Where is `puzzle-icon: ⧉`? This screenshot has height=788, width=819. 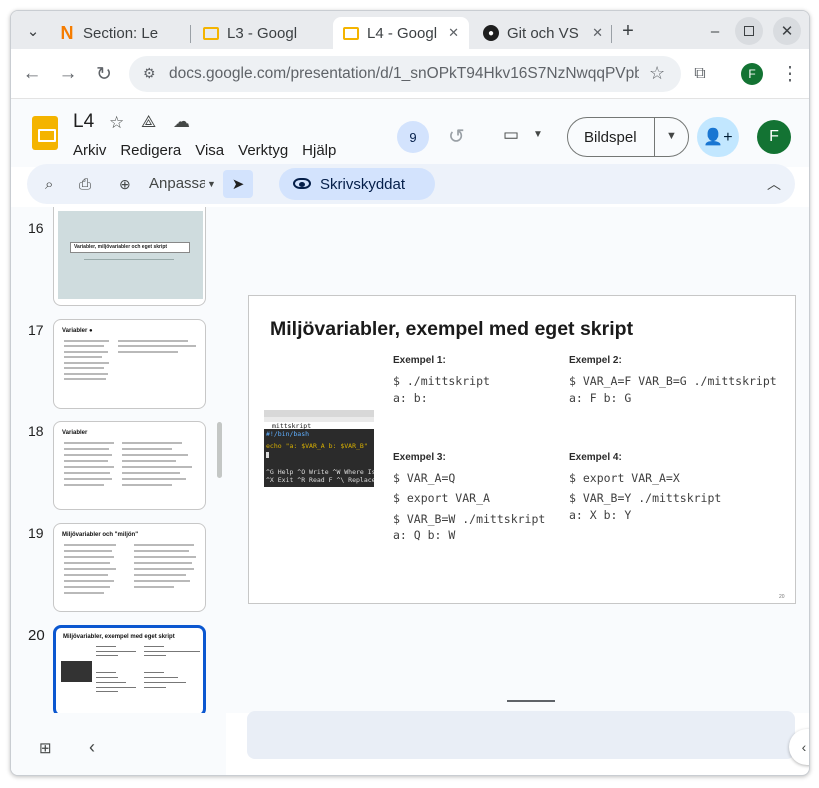
puzzle-icon: ⧉ is located at coordinates (700, 73).